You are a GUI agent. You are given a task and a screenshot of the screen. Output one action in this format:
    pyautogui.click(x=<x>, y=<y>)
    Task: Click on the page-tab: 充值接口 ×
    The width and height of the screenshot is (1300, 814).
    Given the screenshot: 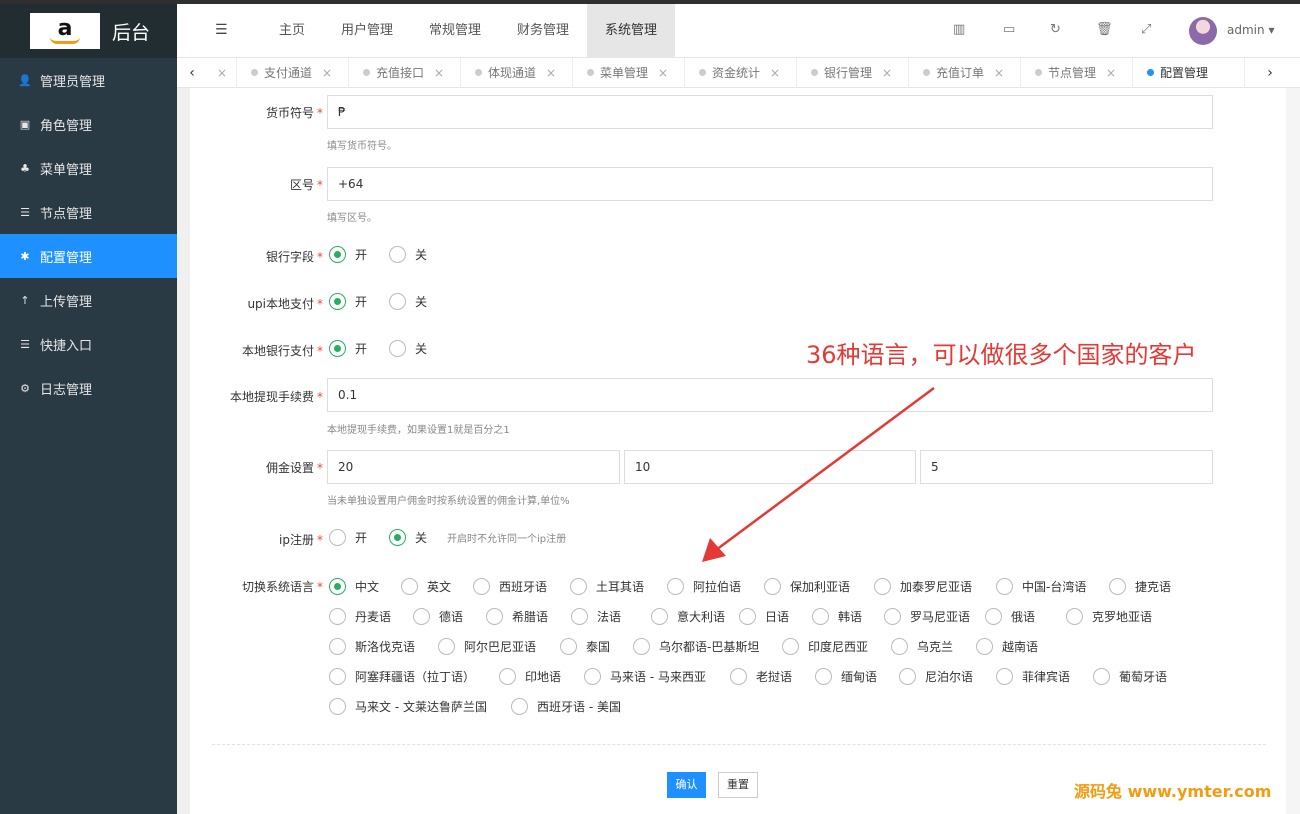 What is the action you would take?
    pyautogui.click(x=405, y=73)
    